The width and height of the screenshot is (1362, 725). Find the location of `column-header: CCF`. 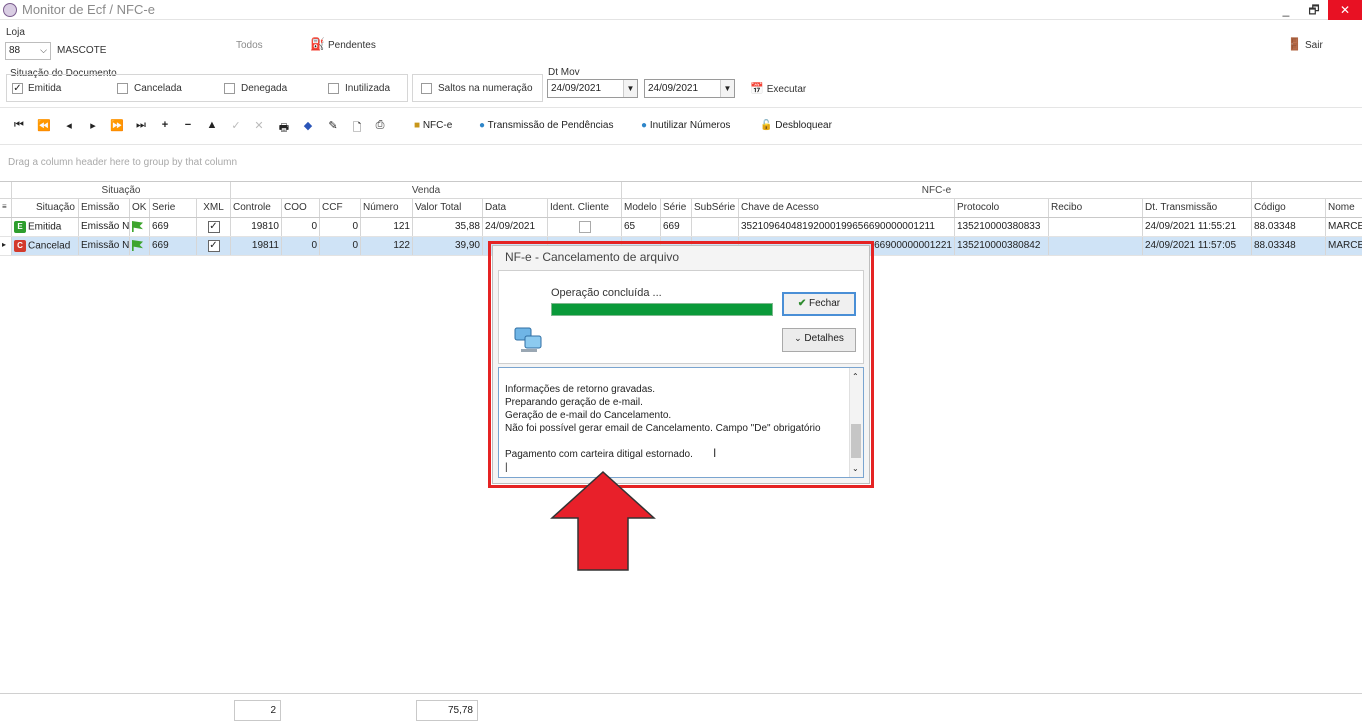

column-header: CCF is located at coordinates (340, 208).